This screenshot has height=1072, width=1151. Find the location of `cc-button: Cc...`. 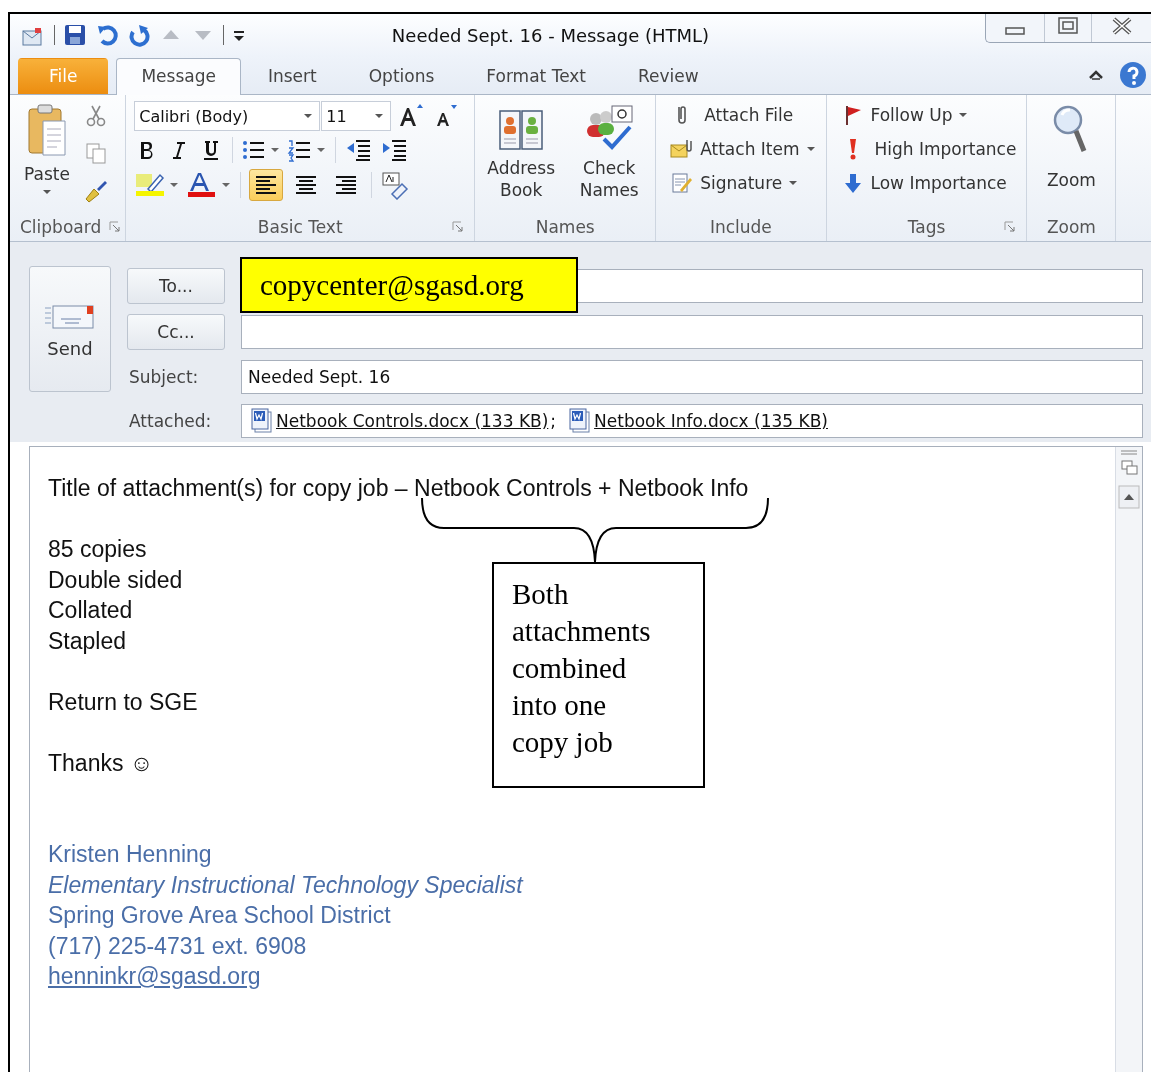

cc-button: Cc... is located at coordinates (176, 332).